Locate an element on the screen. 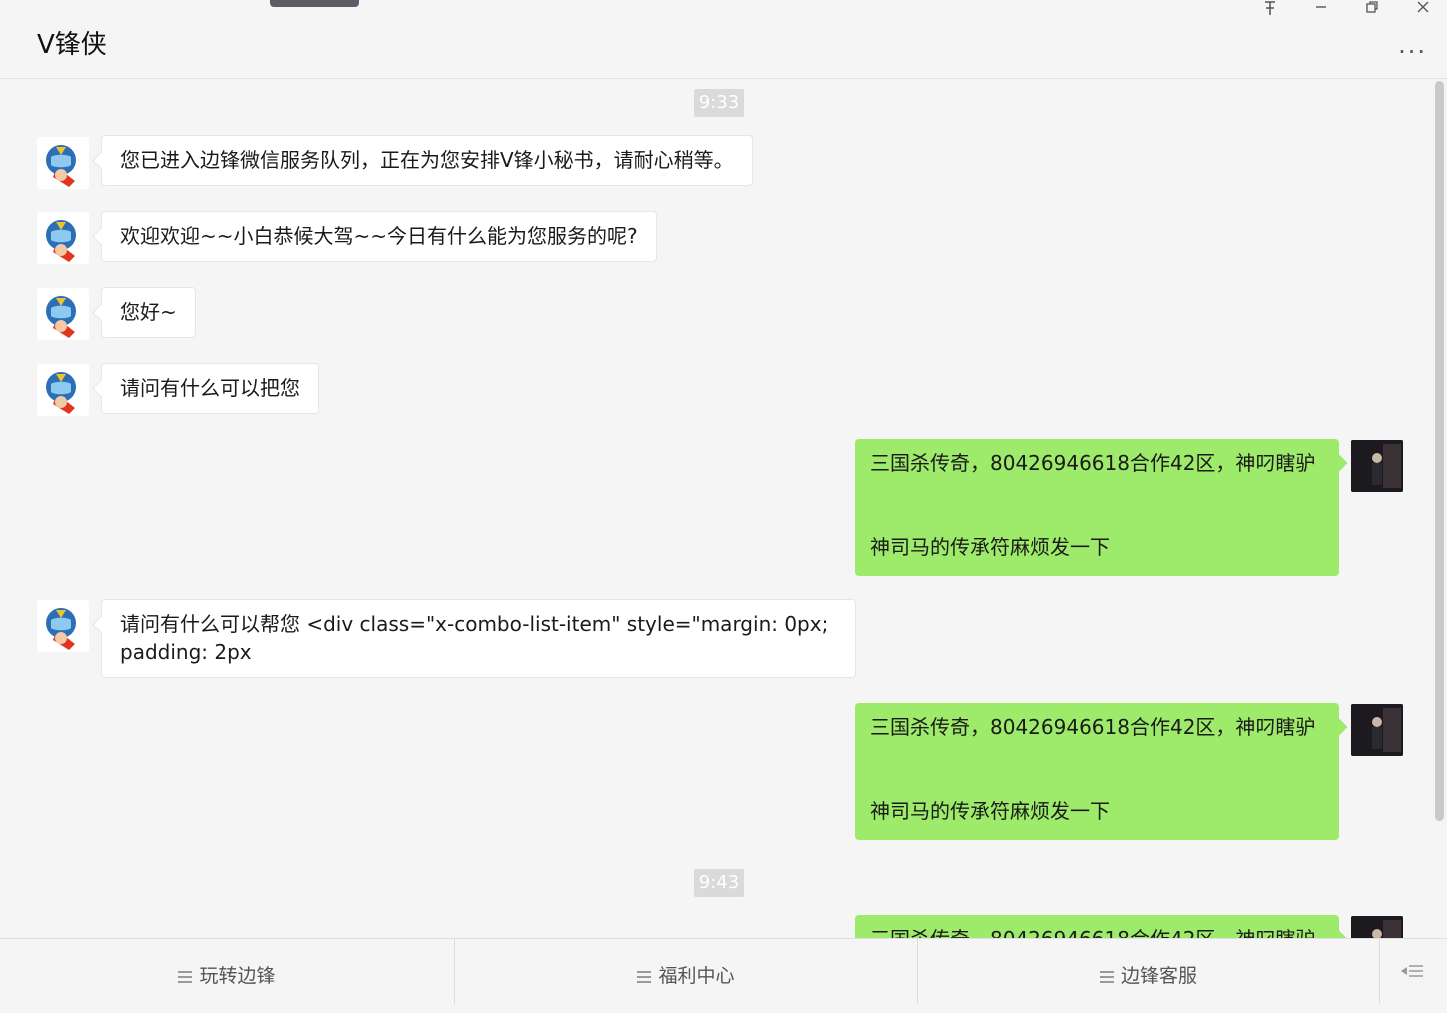  menu-item-wanzhuan: 玩转边锋 is located at coordinates (227, 971).